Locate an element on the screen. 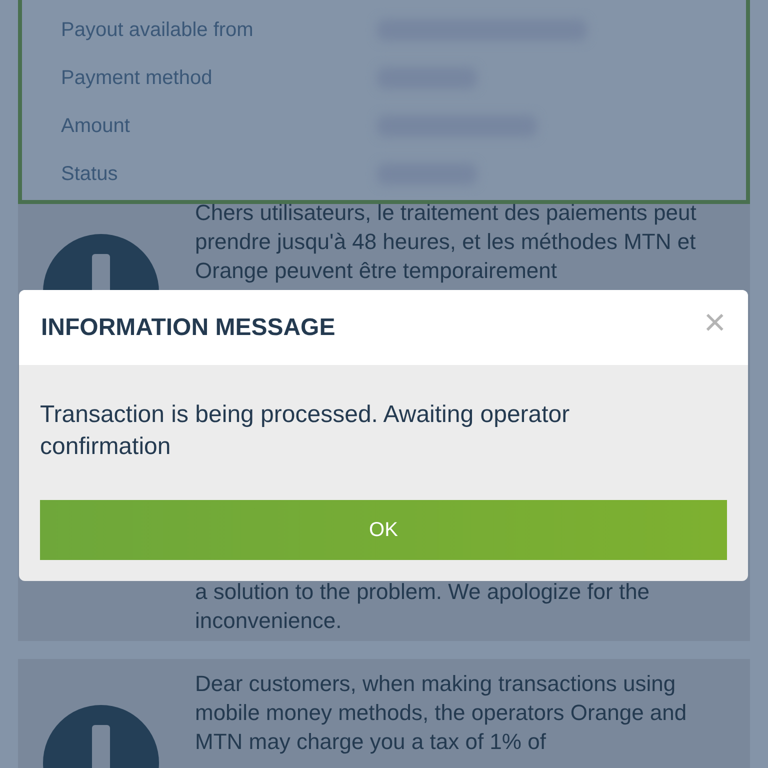 Image resolution: width=768 pixels, height=768 pixels. detail-label: Amount is located at coordinates (95, 126).